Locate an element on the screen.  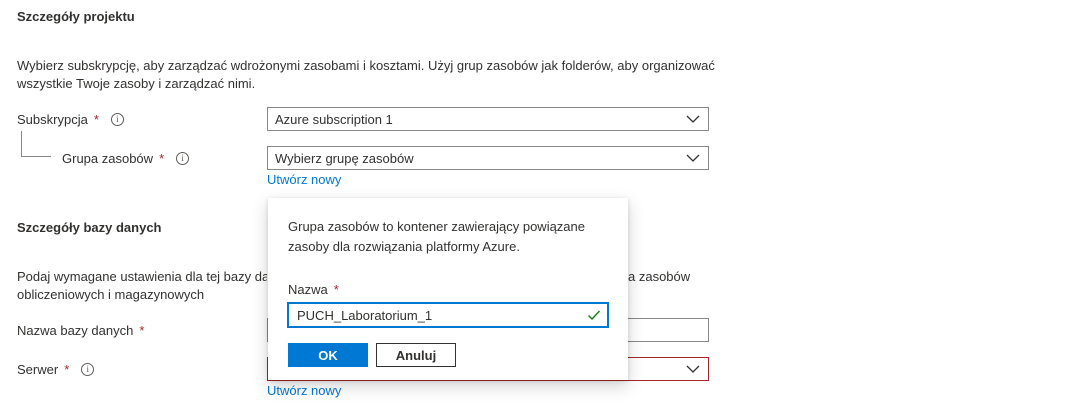
subscription-select: Azure subscription 1 is located at coordinates (488, 119).